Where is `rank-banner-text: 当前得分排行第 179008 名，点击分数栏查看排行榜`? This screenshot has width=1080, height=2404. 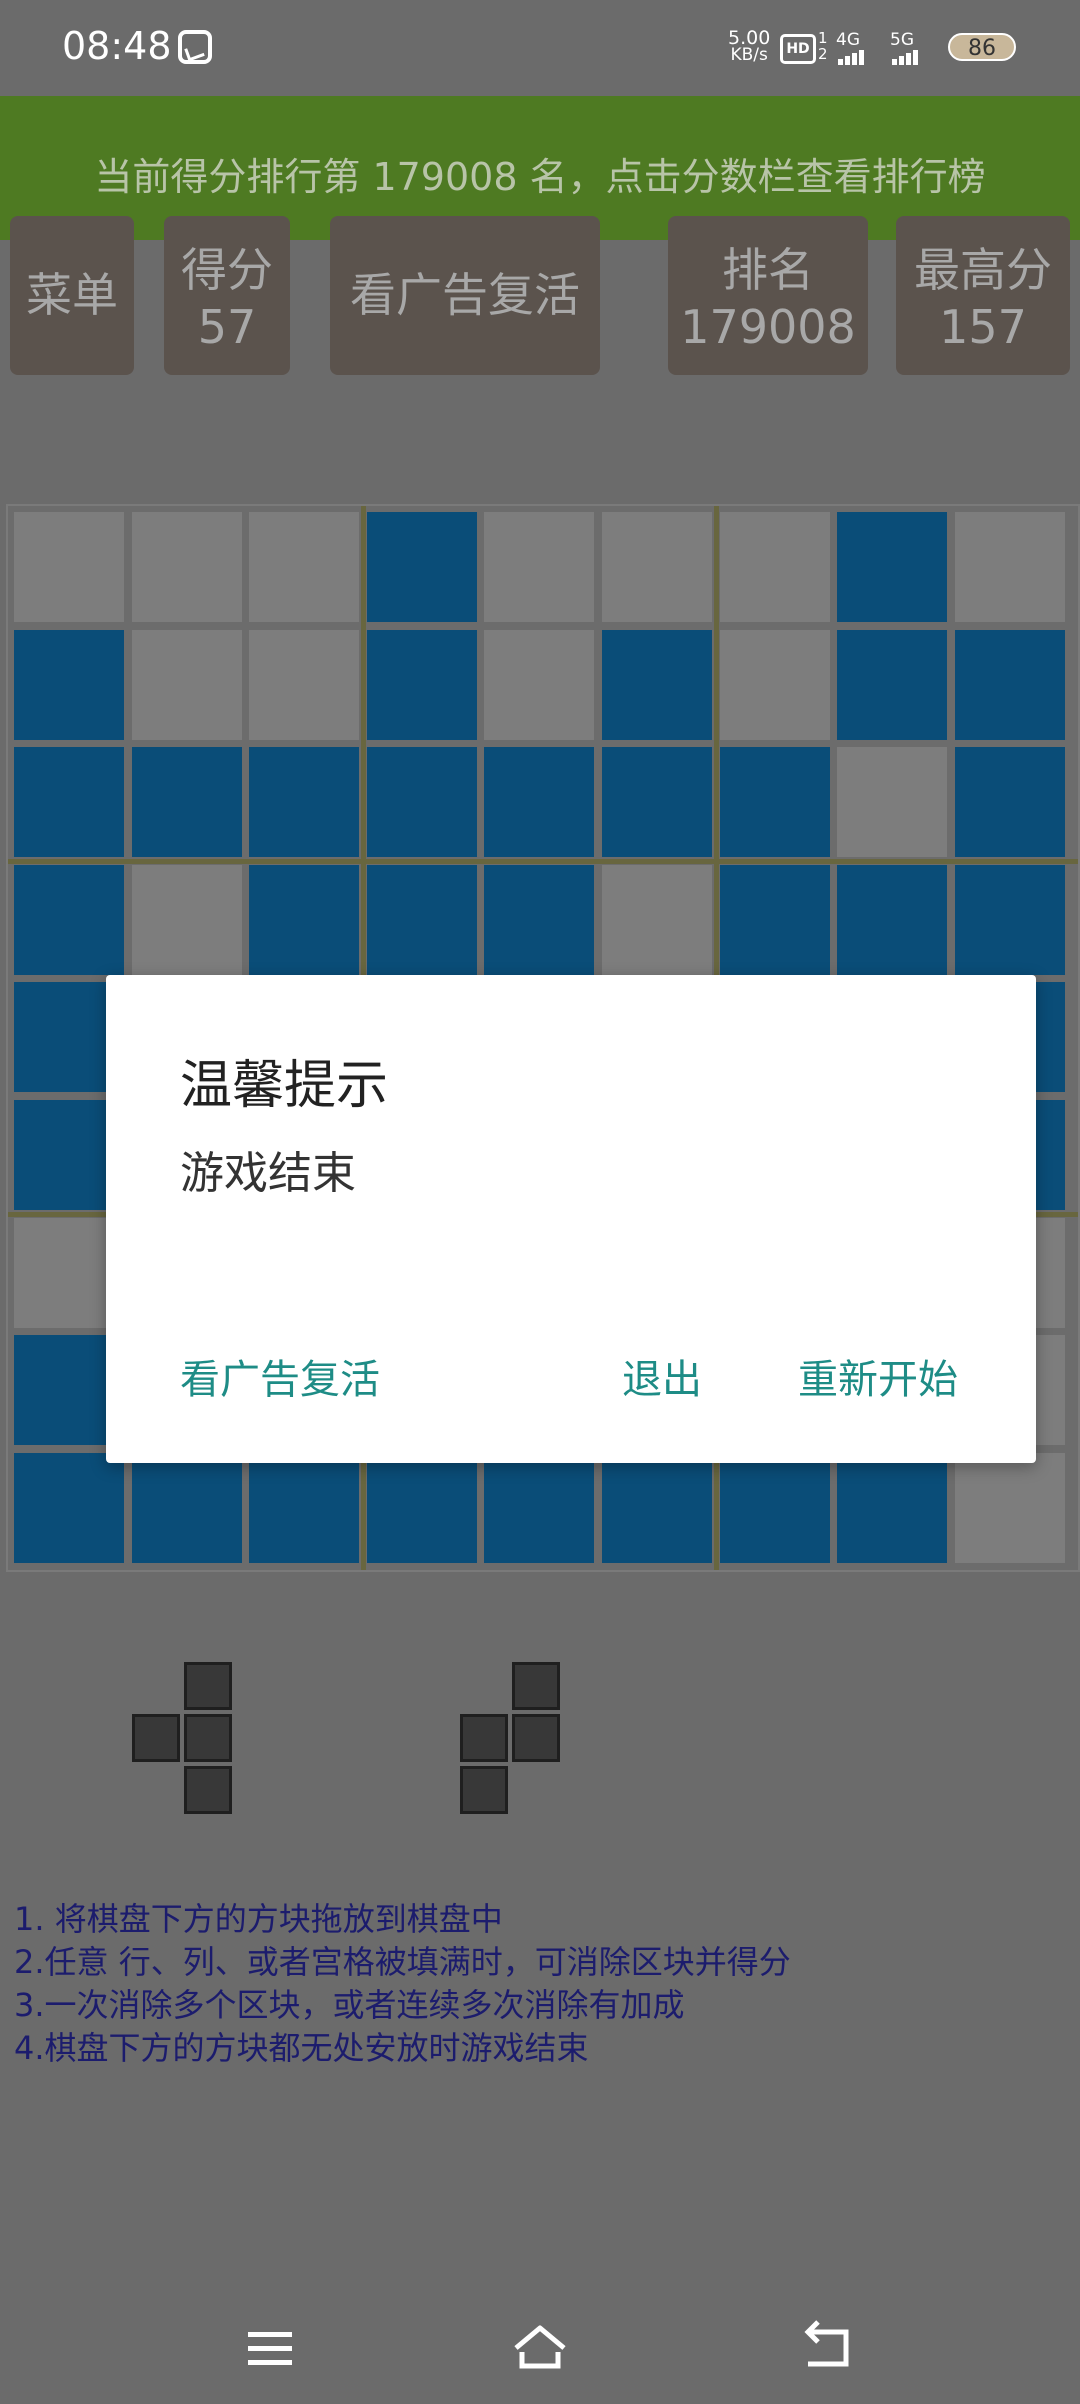 rank-banner-text: 当前得分排行第 179008 名，点击分数栏查看排行榜 is located at coordinates (540, 177).